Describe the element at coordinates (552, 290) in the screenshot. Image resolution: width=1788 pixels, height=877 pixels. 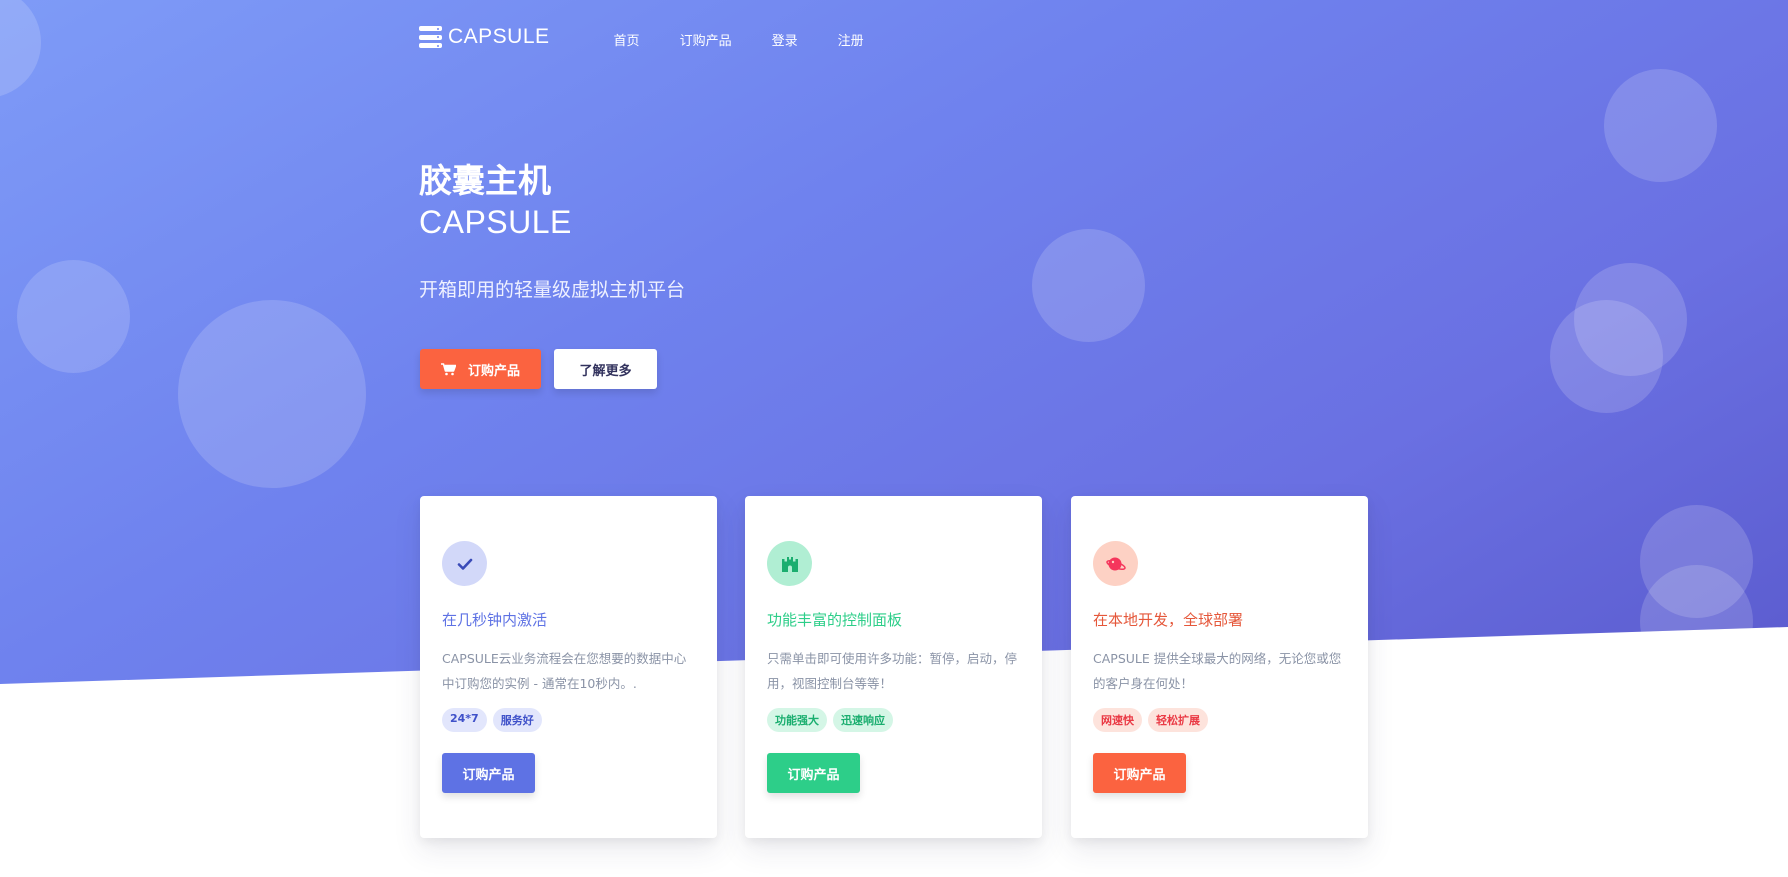
I see `hero-description: 开箱即用的轻量级虚拟主机平台` at that location.